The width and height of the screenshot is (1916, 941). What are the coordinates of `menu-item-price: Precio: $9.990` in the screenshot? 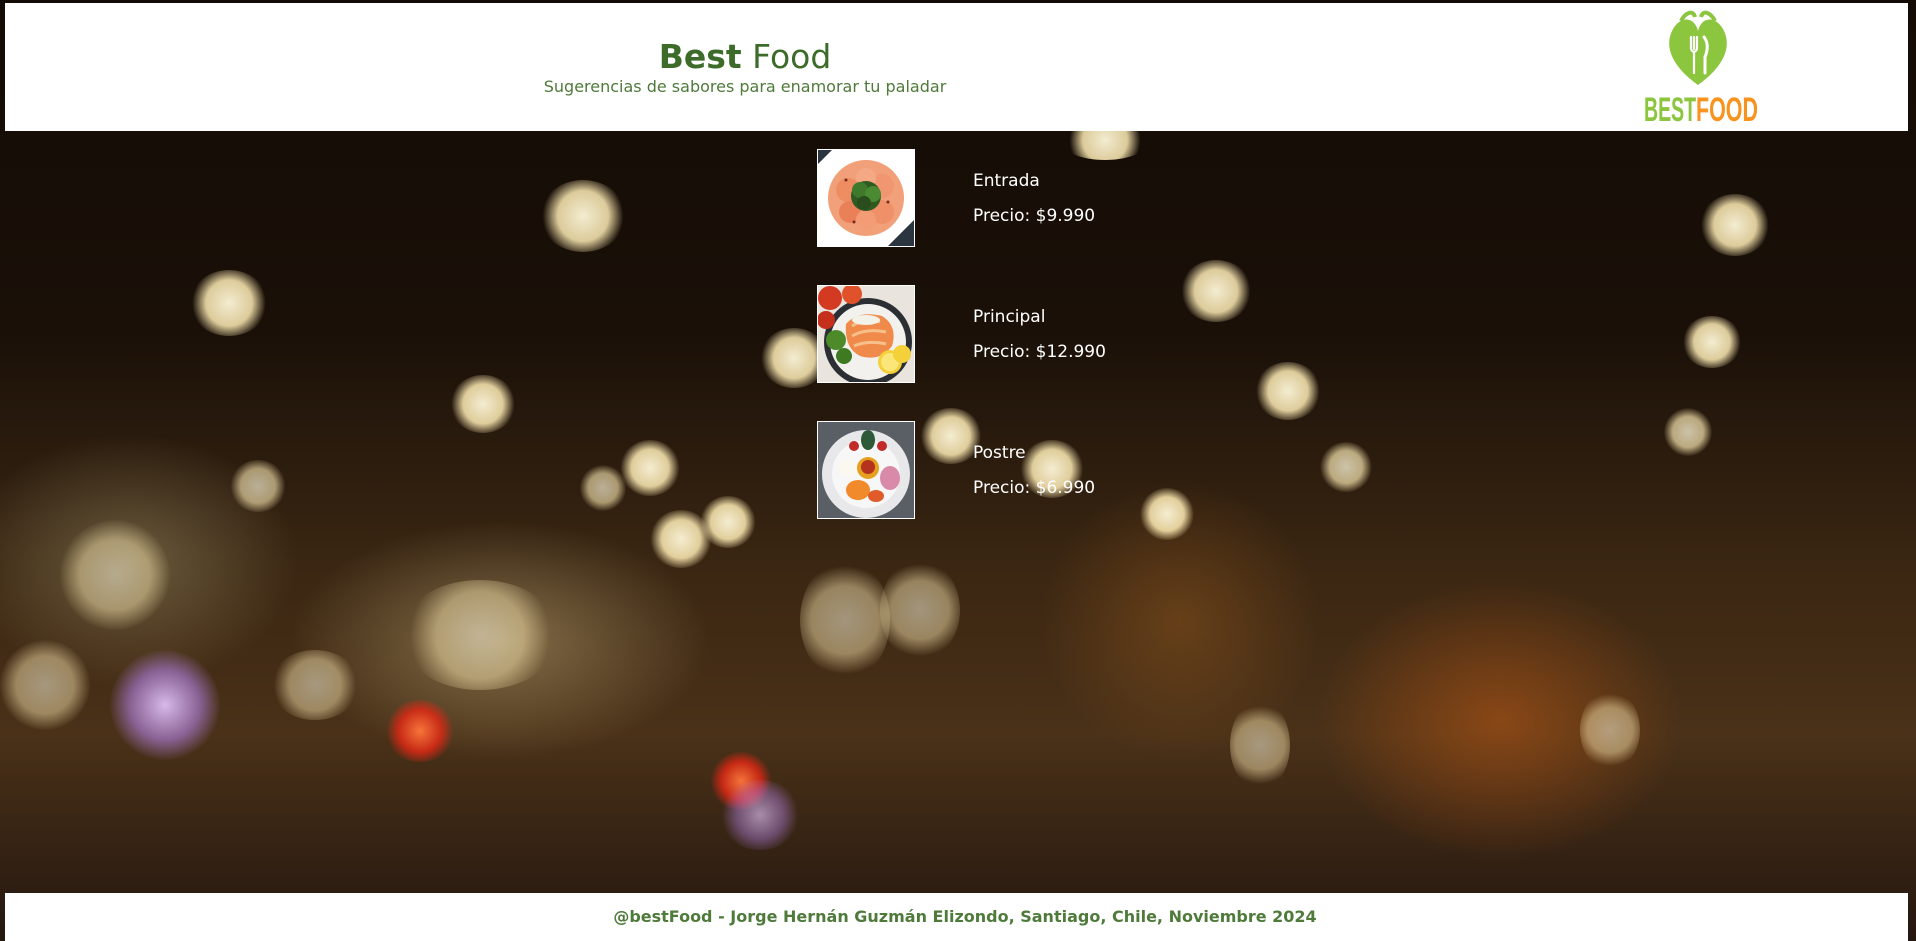 It's located at (1034, 216).